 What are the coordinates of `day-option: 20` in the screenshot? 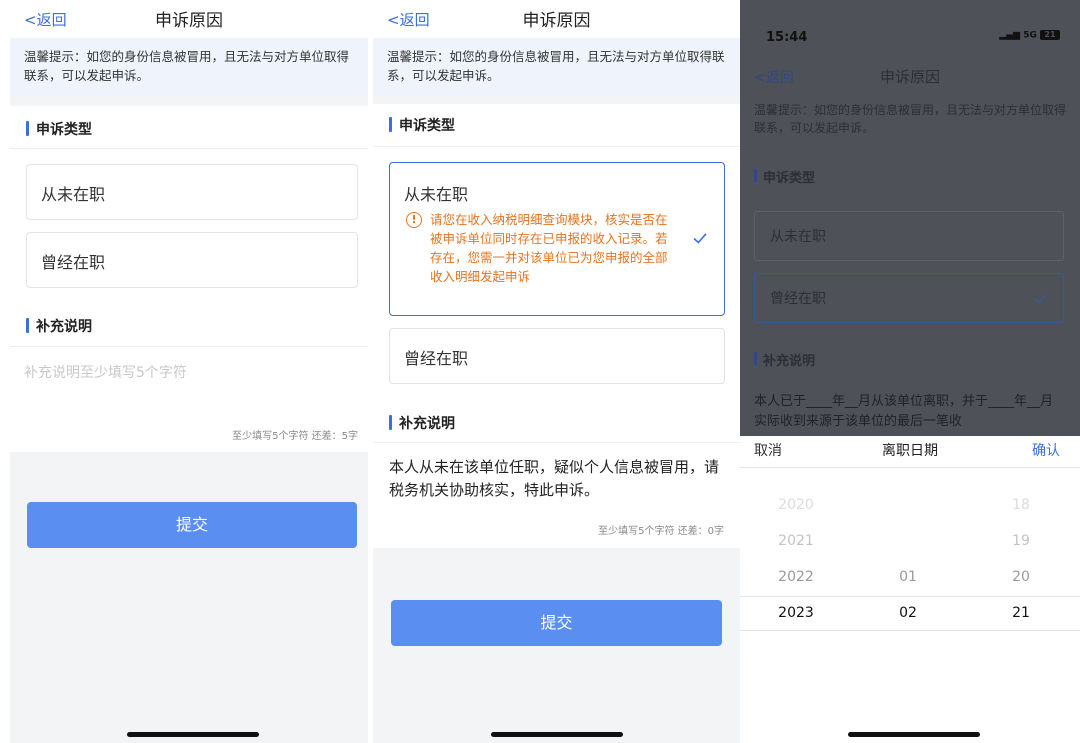 It's located at (1021, 577).